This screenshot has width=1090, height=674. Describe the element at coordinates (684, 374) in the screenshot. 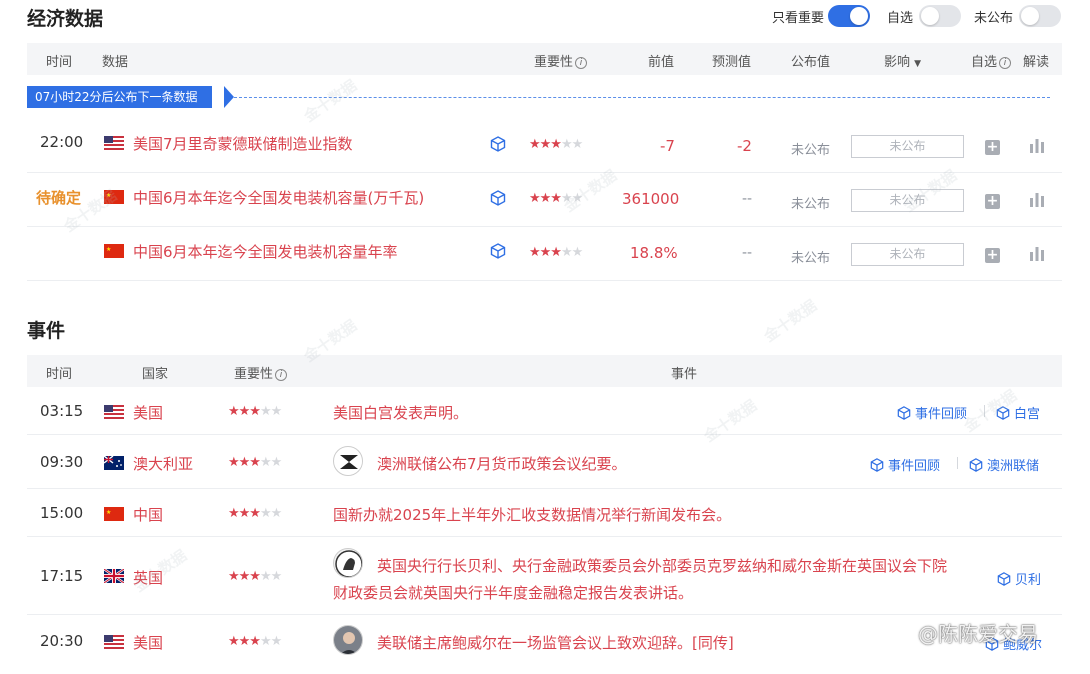

I see `col-event: 事件` at that location.